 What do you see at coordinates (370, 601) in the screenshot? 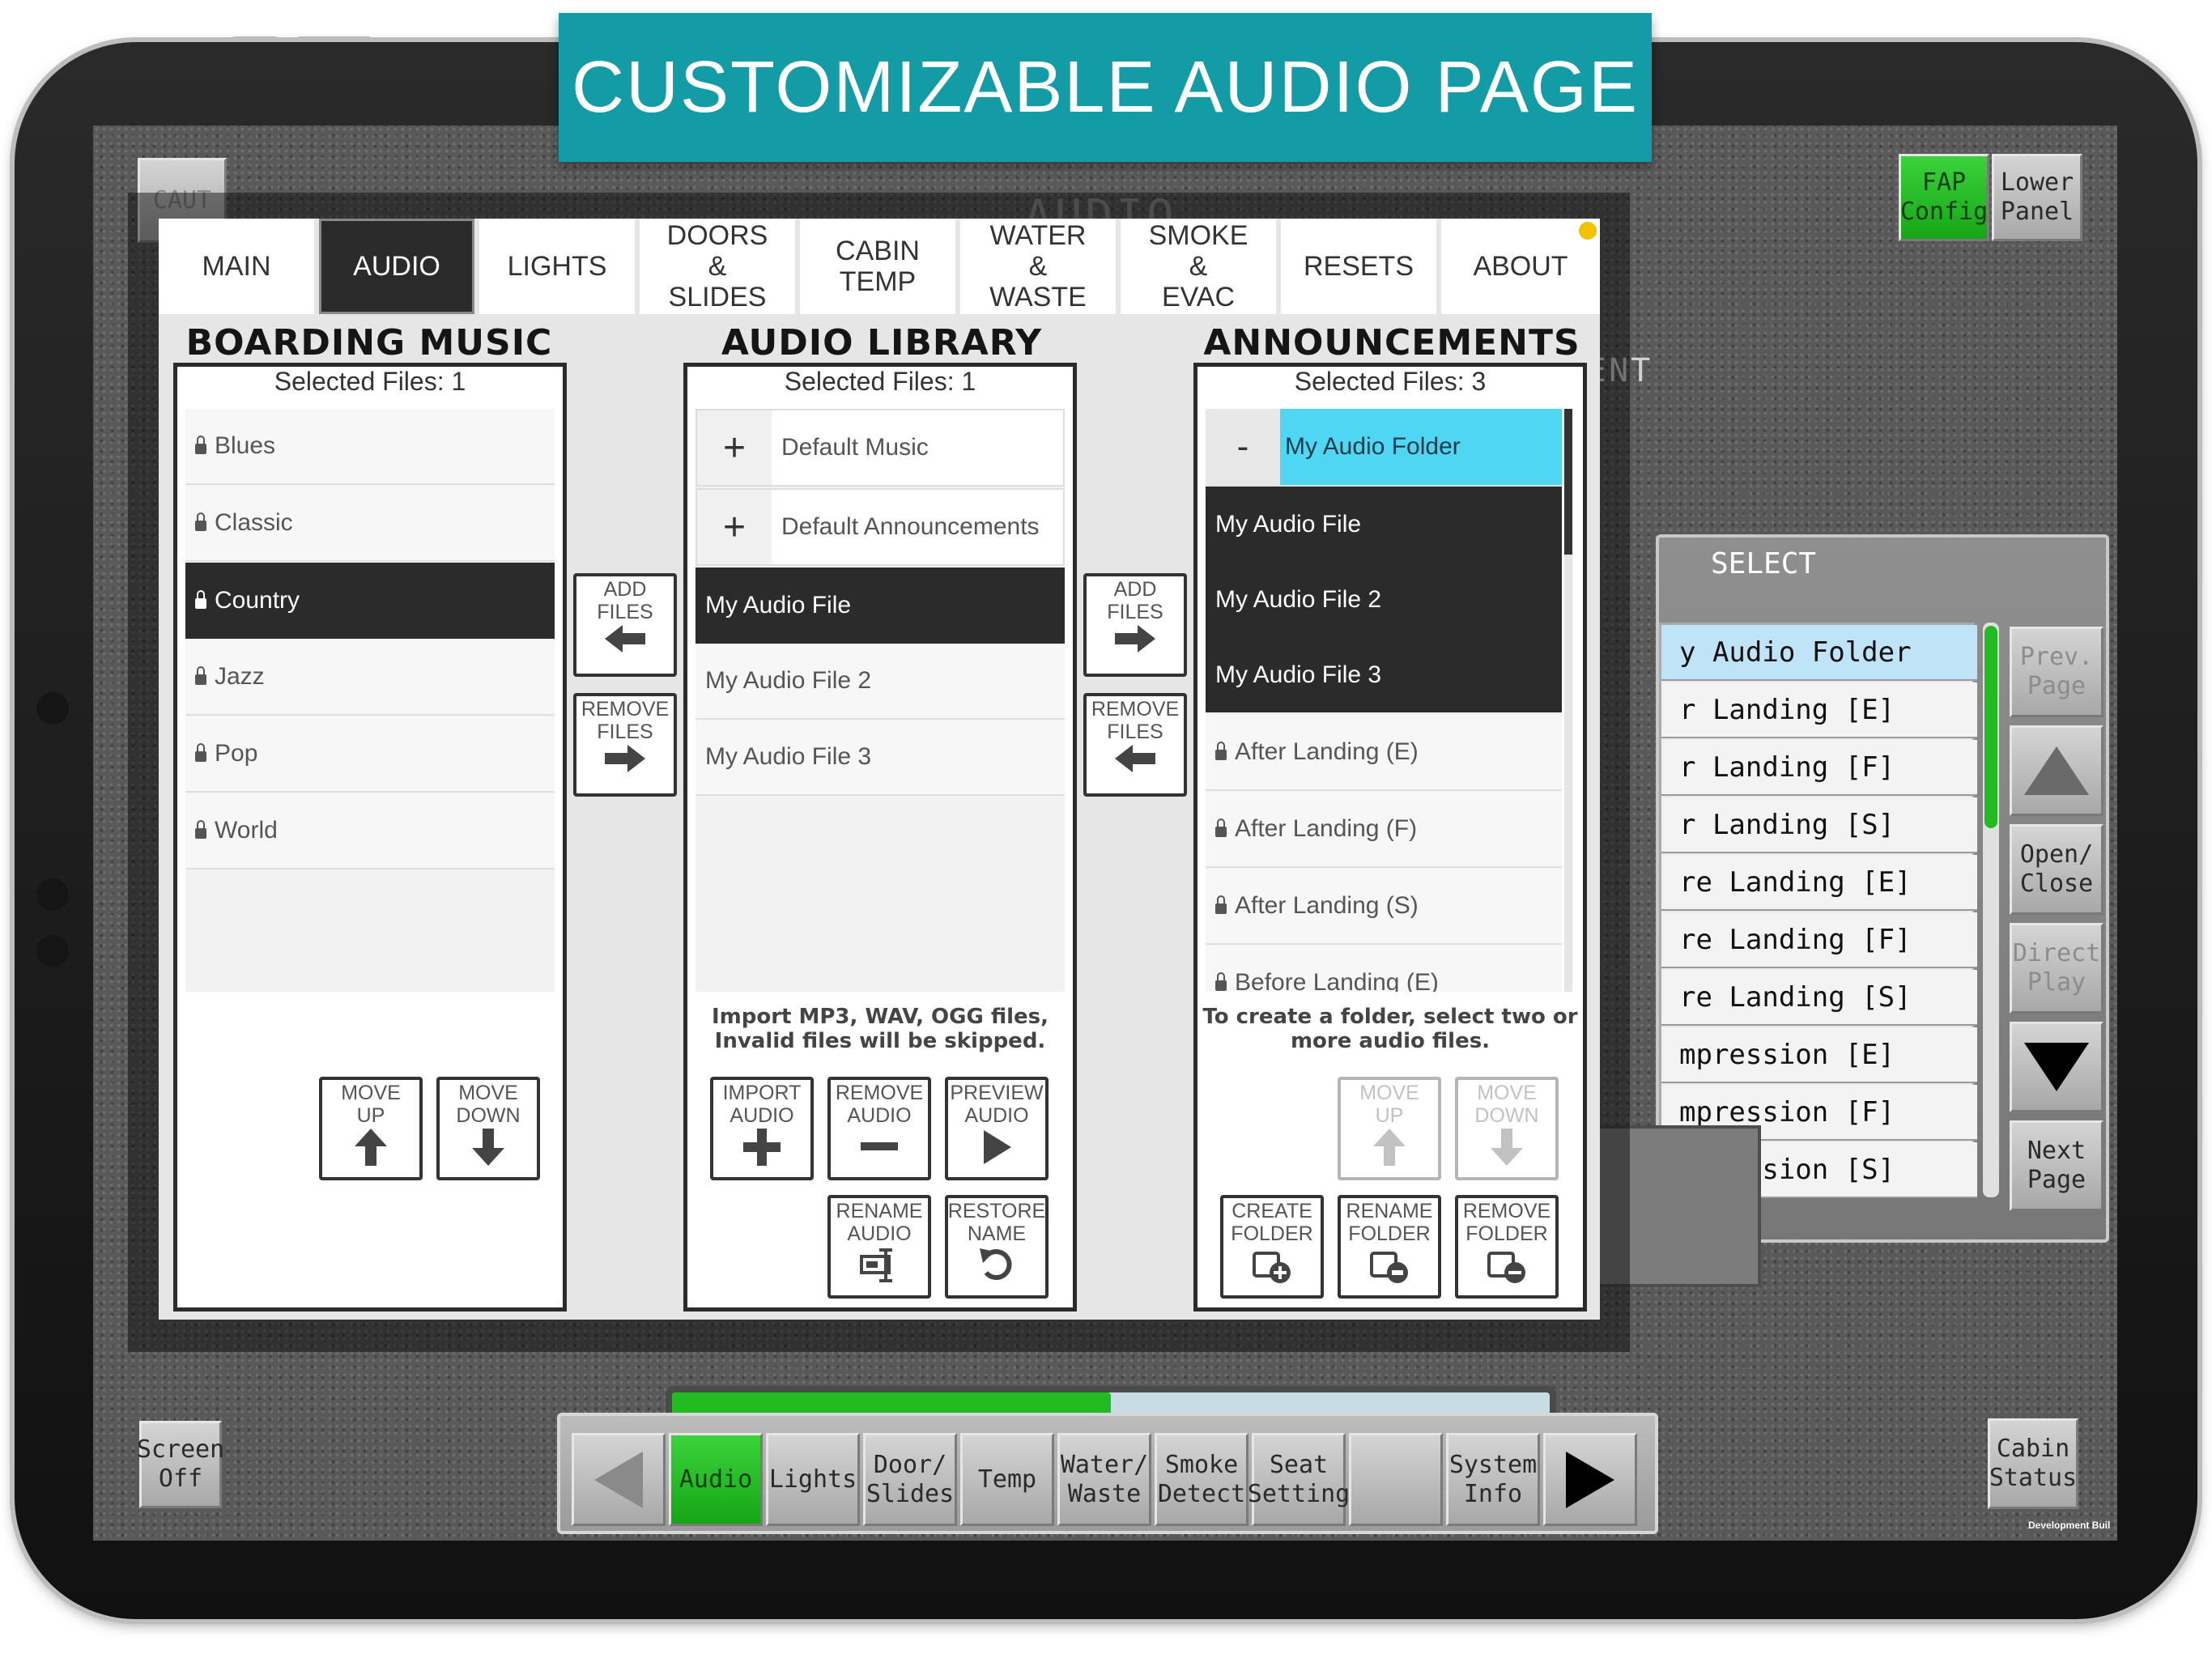
I see `list-item-selected: Country` at bounding box center [370, 601].